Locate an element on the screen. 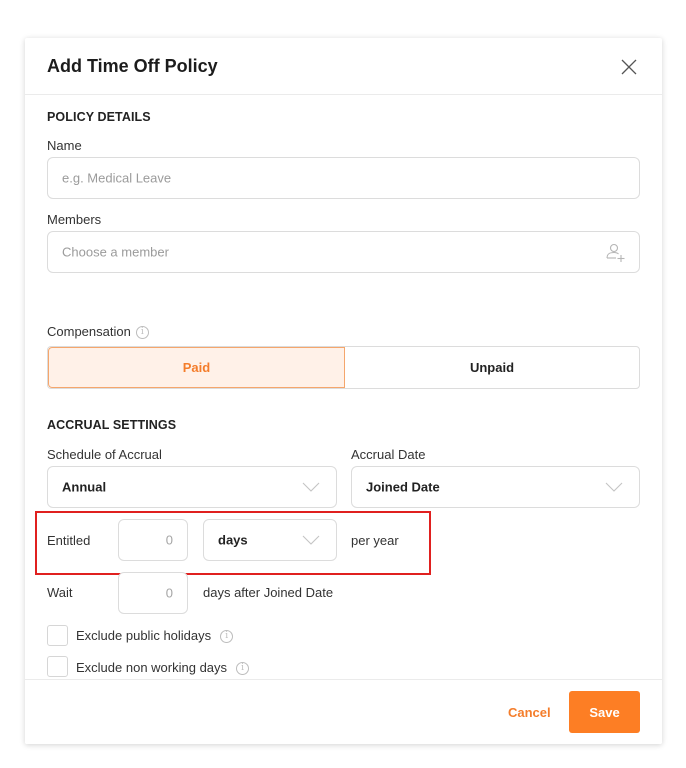  name-placeholder: e.g. Medical Leave is located at coordinates (117, 178).